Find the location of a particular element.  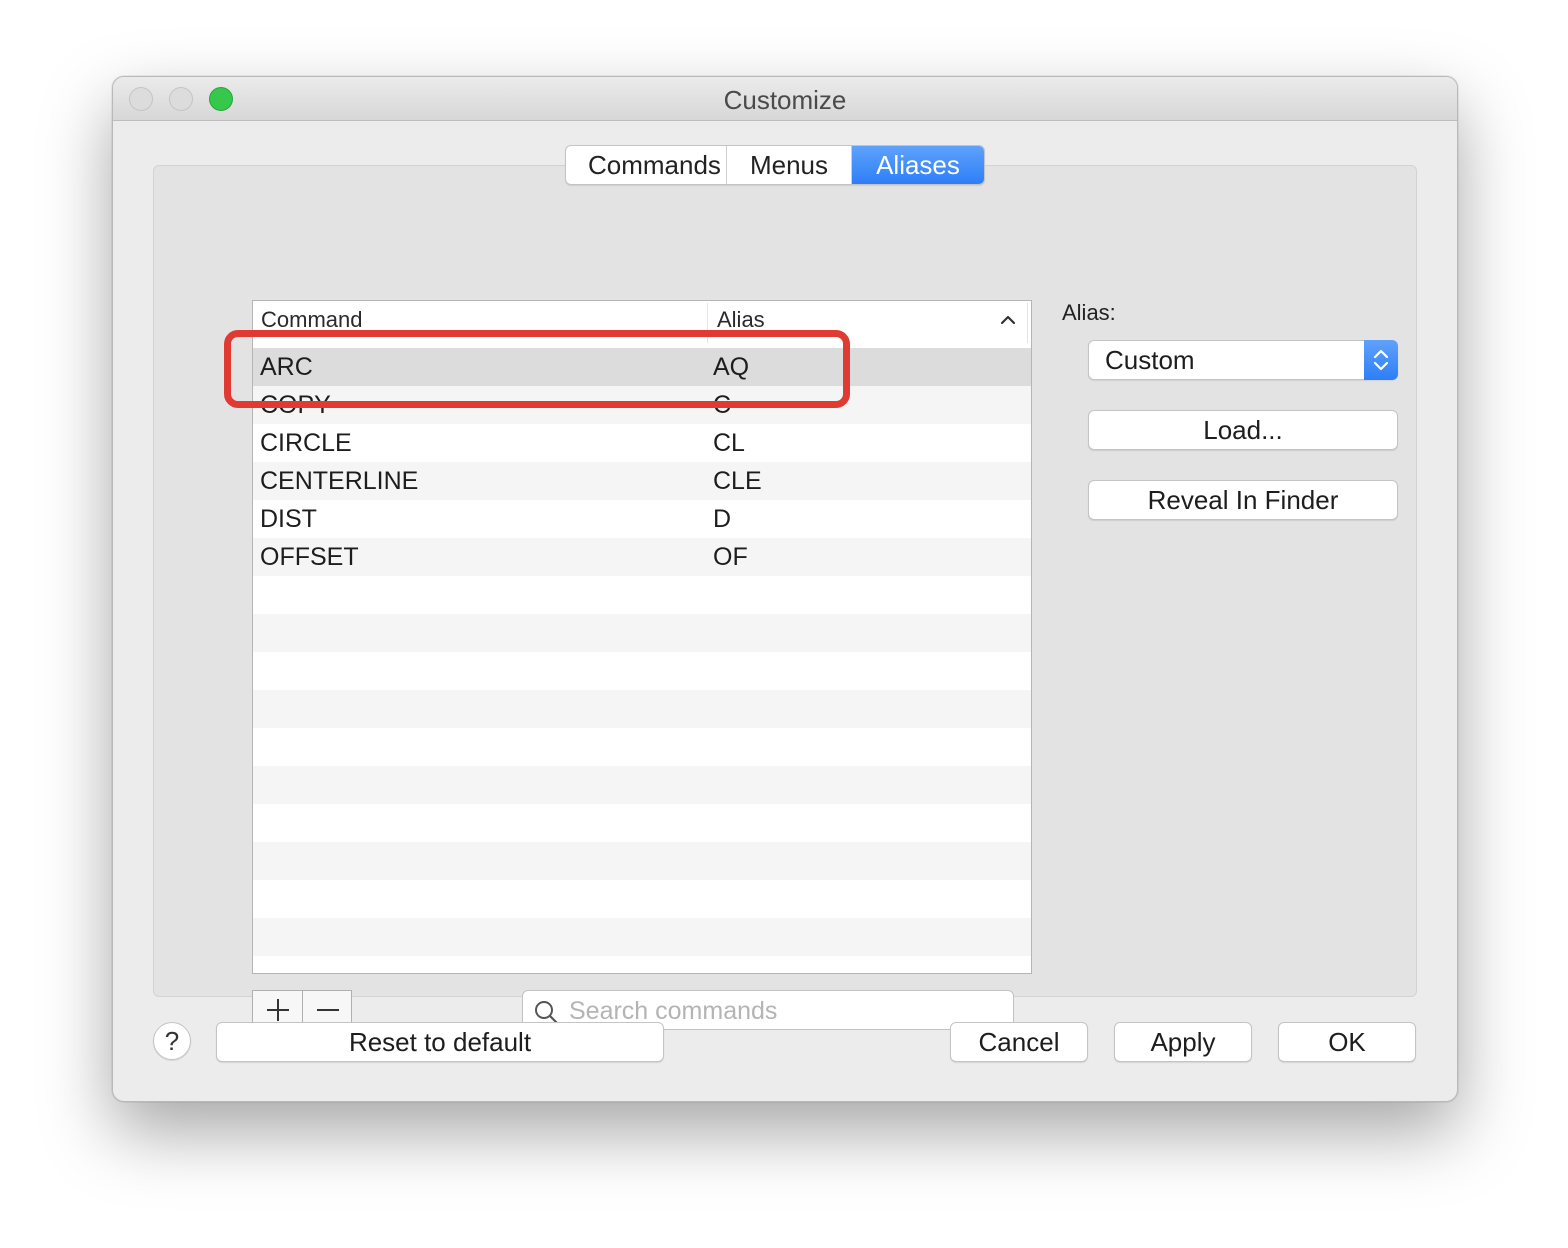

reset-to-default-button: Reset to default is located at coordinates (440, 1042).